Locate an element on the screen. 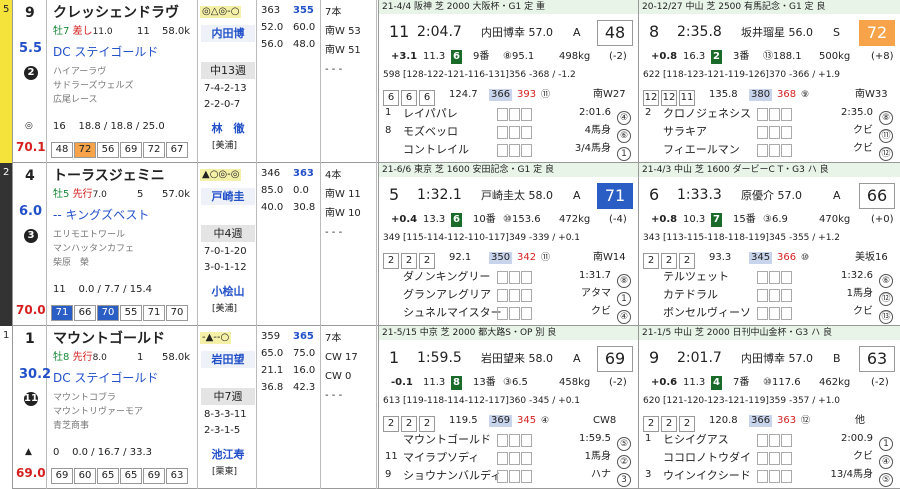 The width and height of the screenshot is (900, 489). result-horse: フィエールマン is located at coordinates (701, 149).